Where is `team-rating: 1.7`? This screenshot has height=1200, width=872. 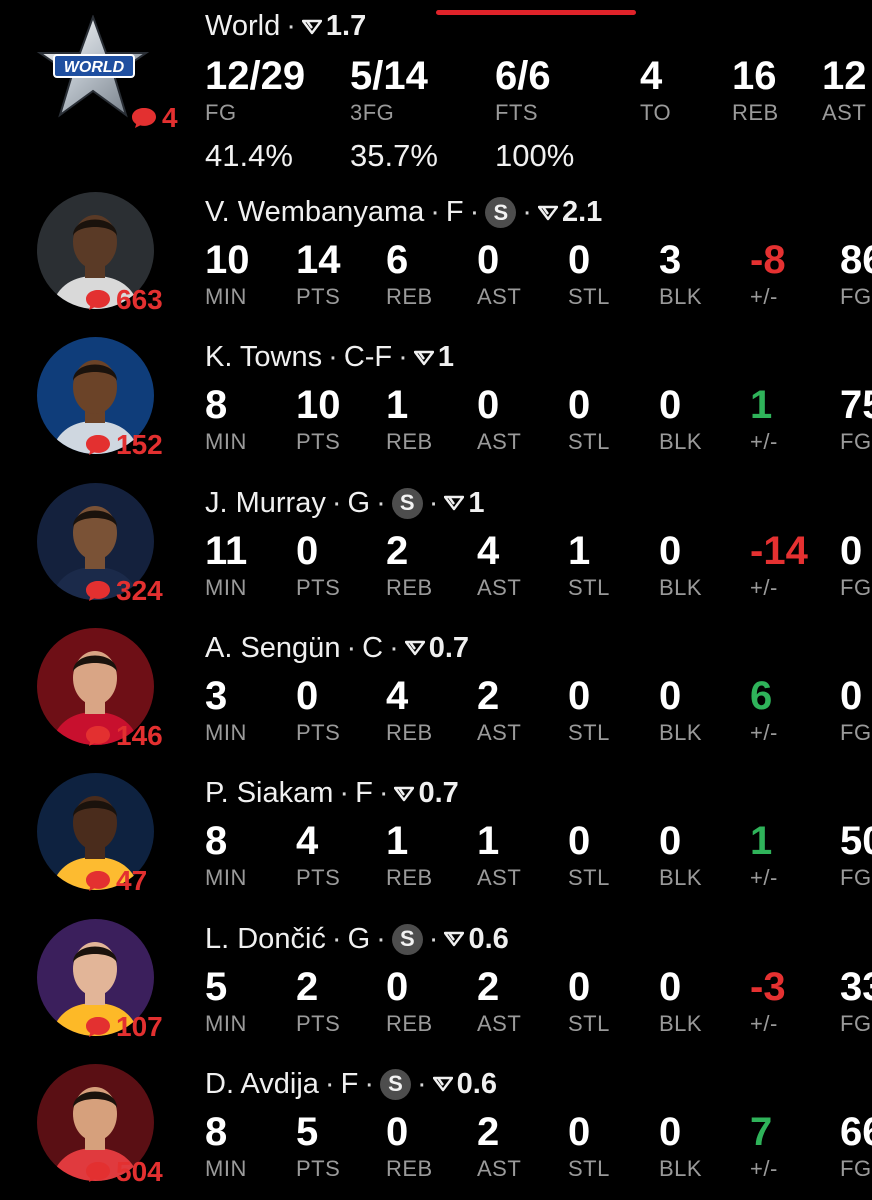 team-rating: 1.7 is located at coordinates (334, 26).